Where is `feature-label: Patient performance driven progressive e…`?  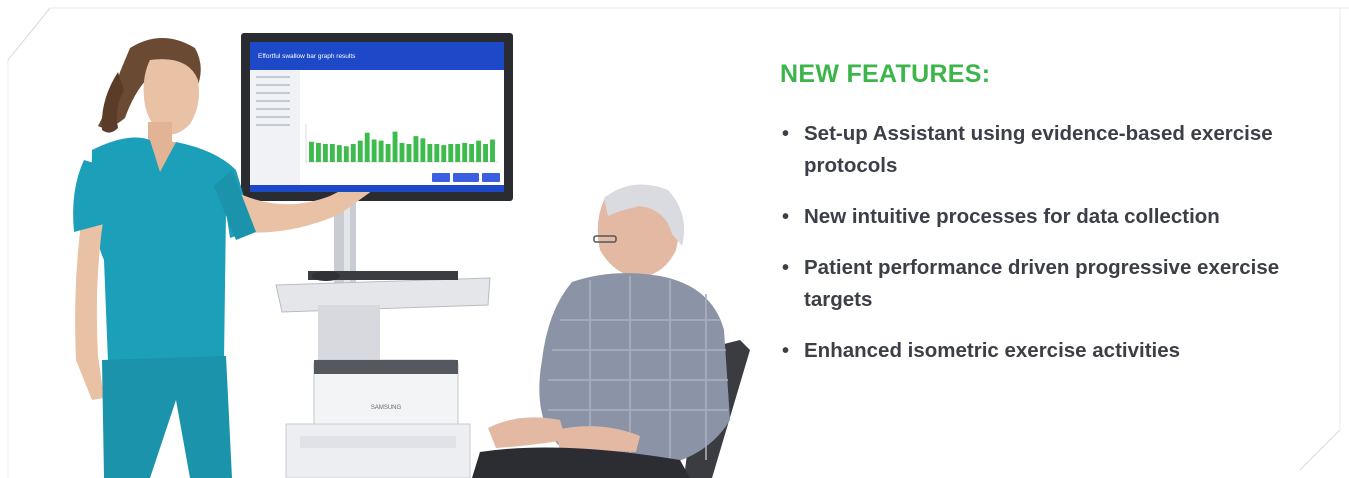
feature-label: Patient performance driven progressive e… is located at coordinates (1042, 283).